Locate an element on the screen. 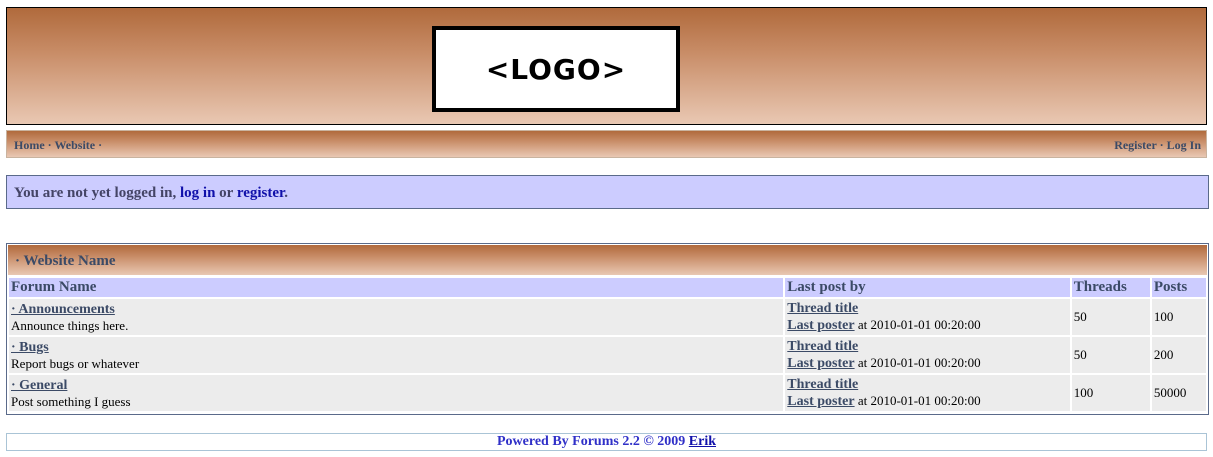 The image size is (1213, 457). notice-register-link: register is located at coordinates (260, 193).